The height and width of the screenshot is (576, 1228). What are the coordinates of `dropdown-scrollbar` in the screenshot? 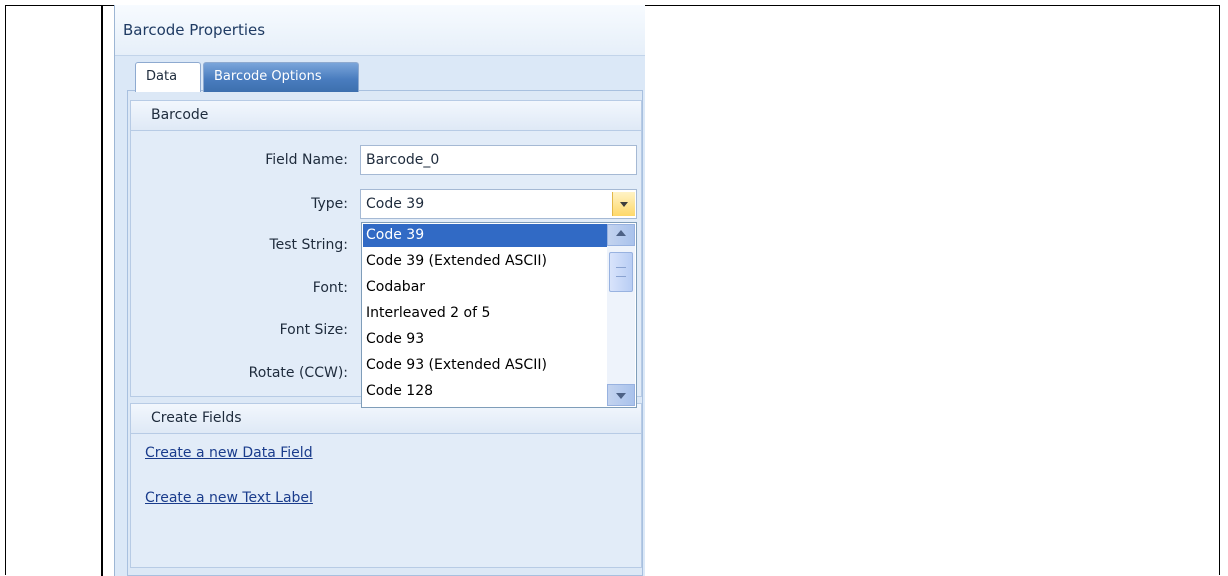 It's located at (621, 315).